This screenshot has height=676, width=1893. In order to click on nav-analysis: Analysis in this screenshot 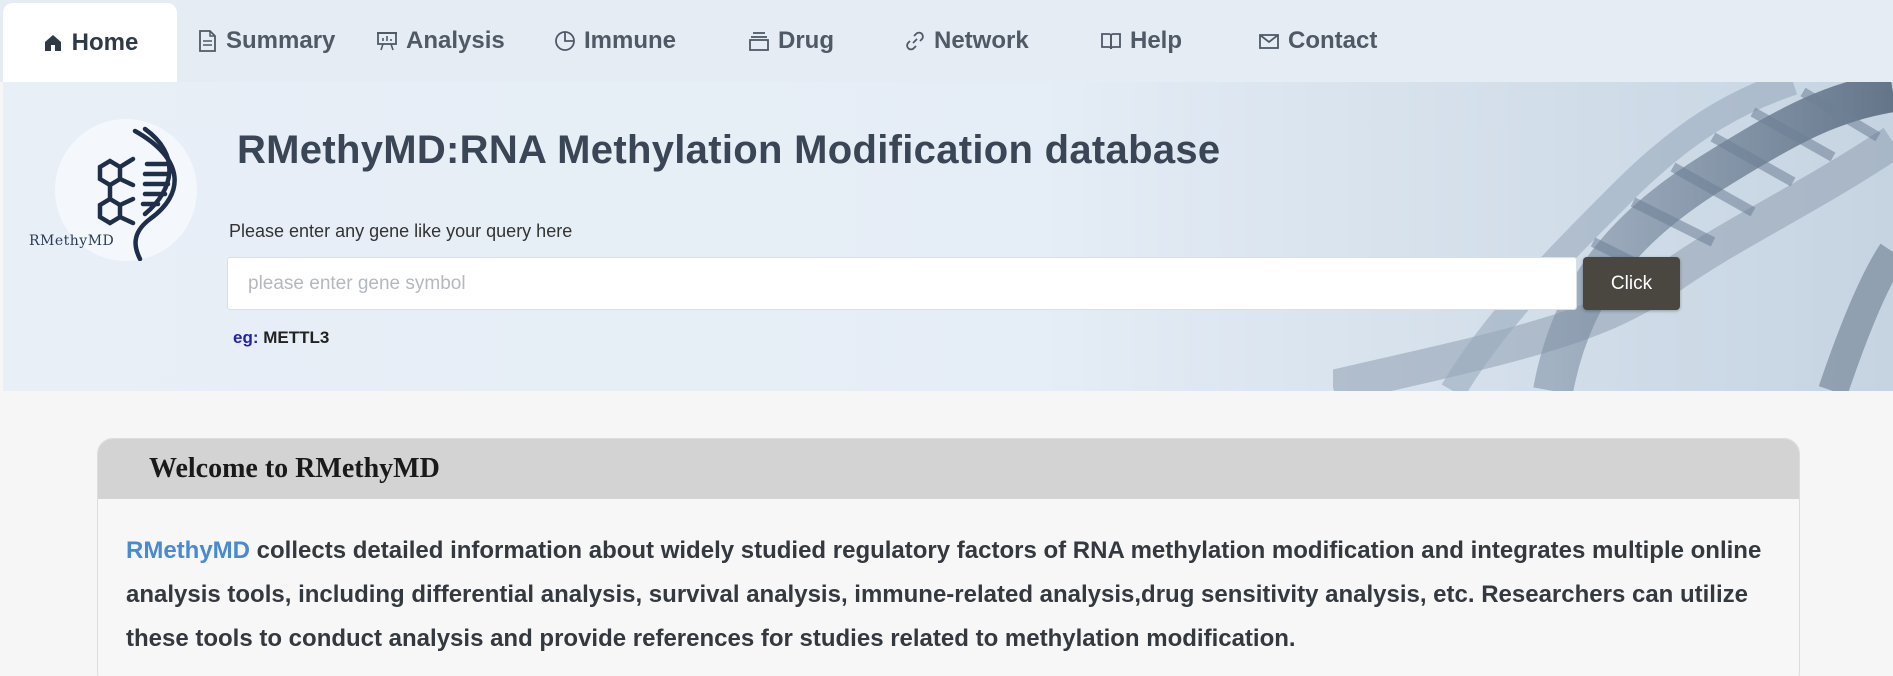, I will do `click(440, 41)`.